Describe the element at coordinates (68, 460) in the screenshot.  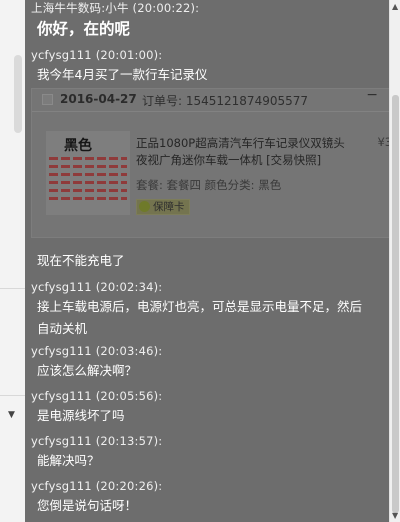
I see `message-text: 能解决吗？` at that location.